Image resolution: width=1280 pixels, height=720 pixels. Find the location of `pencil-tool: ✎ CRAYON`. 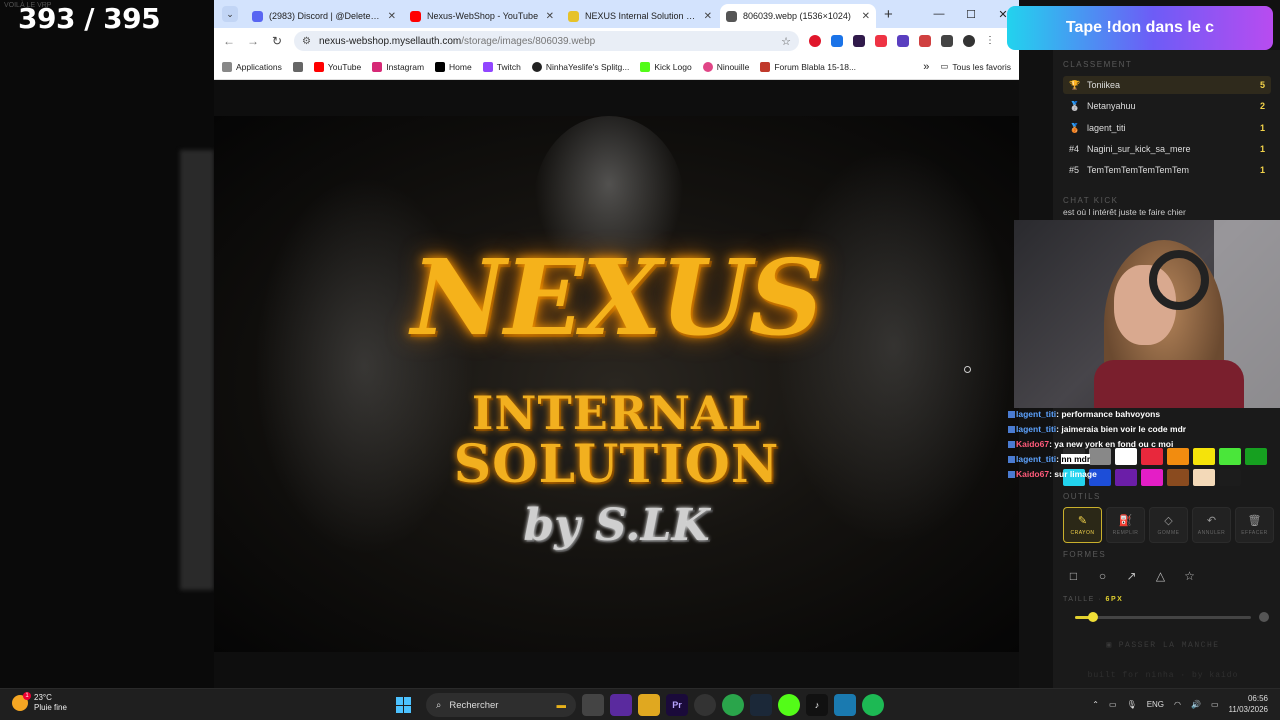

pencil-tool: ✎ CRAYON is located at coordinates (1082, 525).